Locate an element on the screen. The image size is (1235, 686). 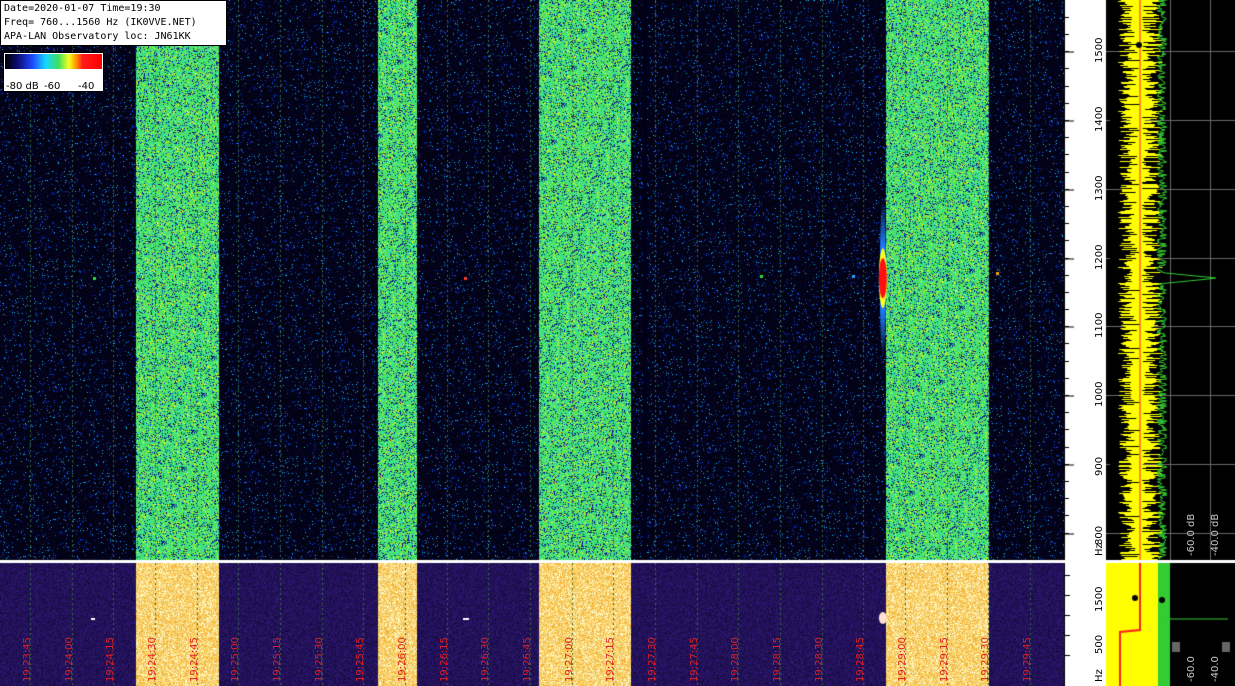
y-unit-label: Hz is located at coordinates (1099, 549).